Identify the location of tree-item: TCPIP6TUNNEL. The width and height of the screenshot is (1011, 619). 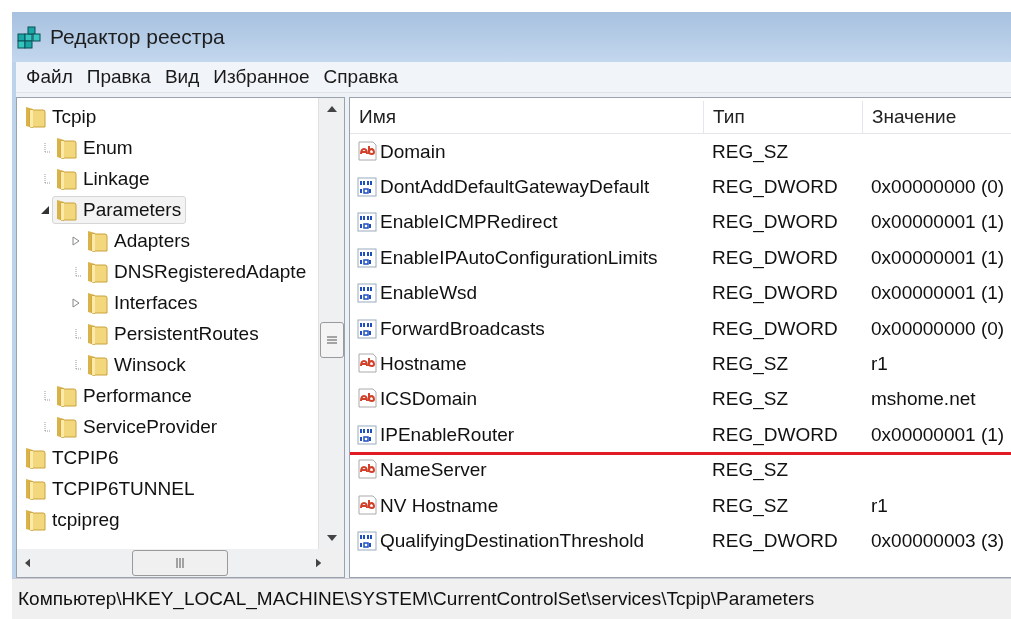
(110, 488).